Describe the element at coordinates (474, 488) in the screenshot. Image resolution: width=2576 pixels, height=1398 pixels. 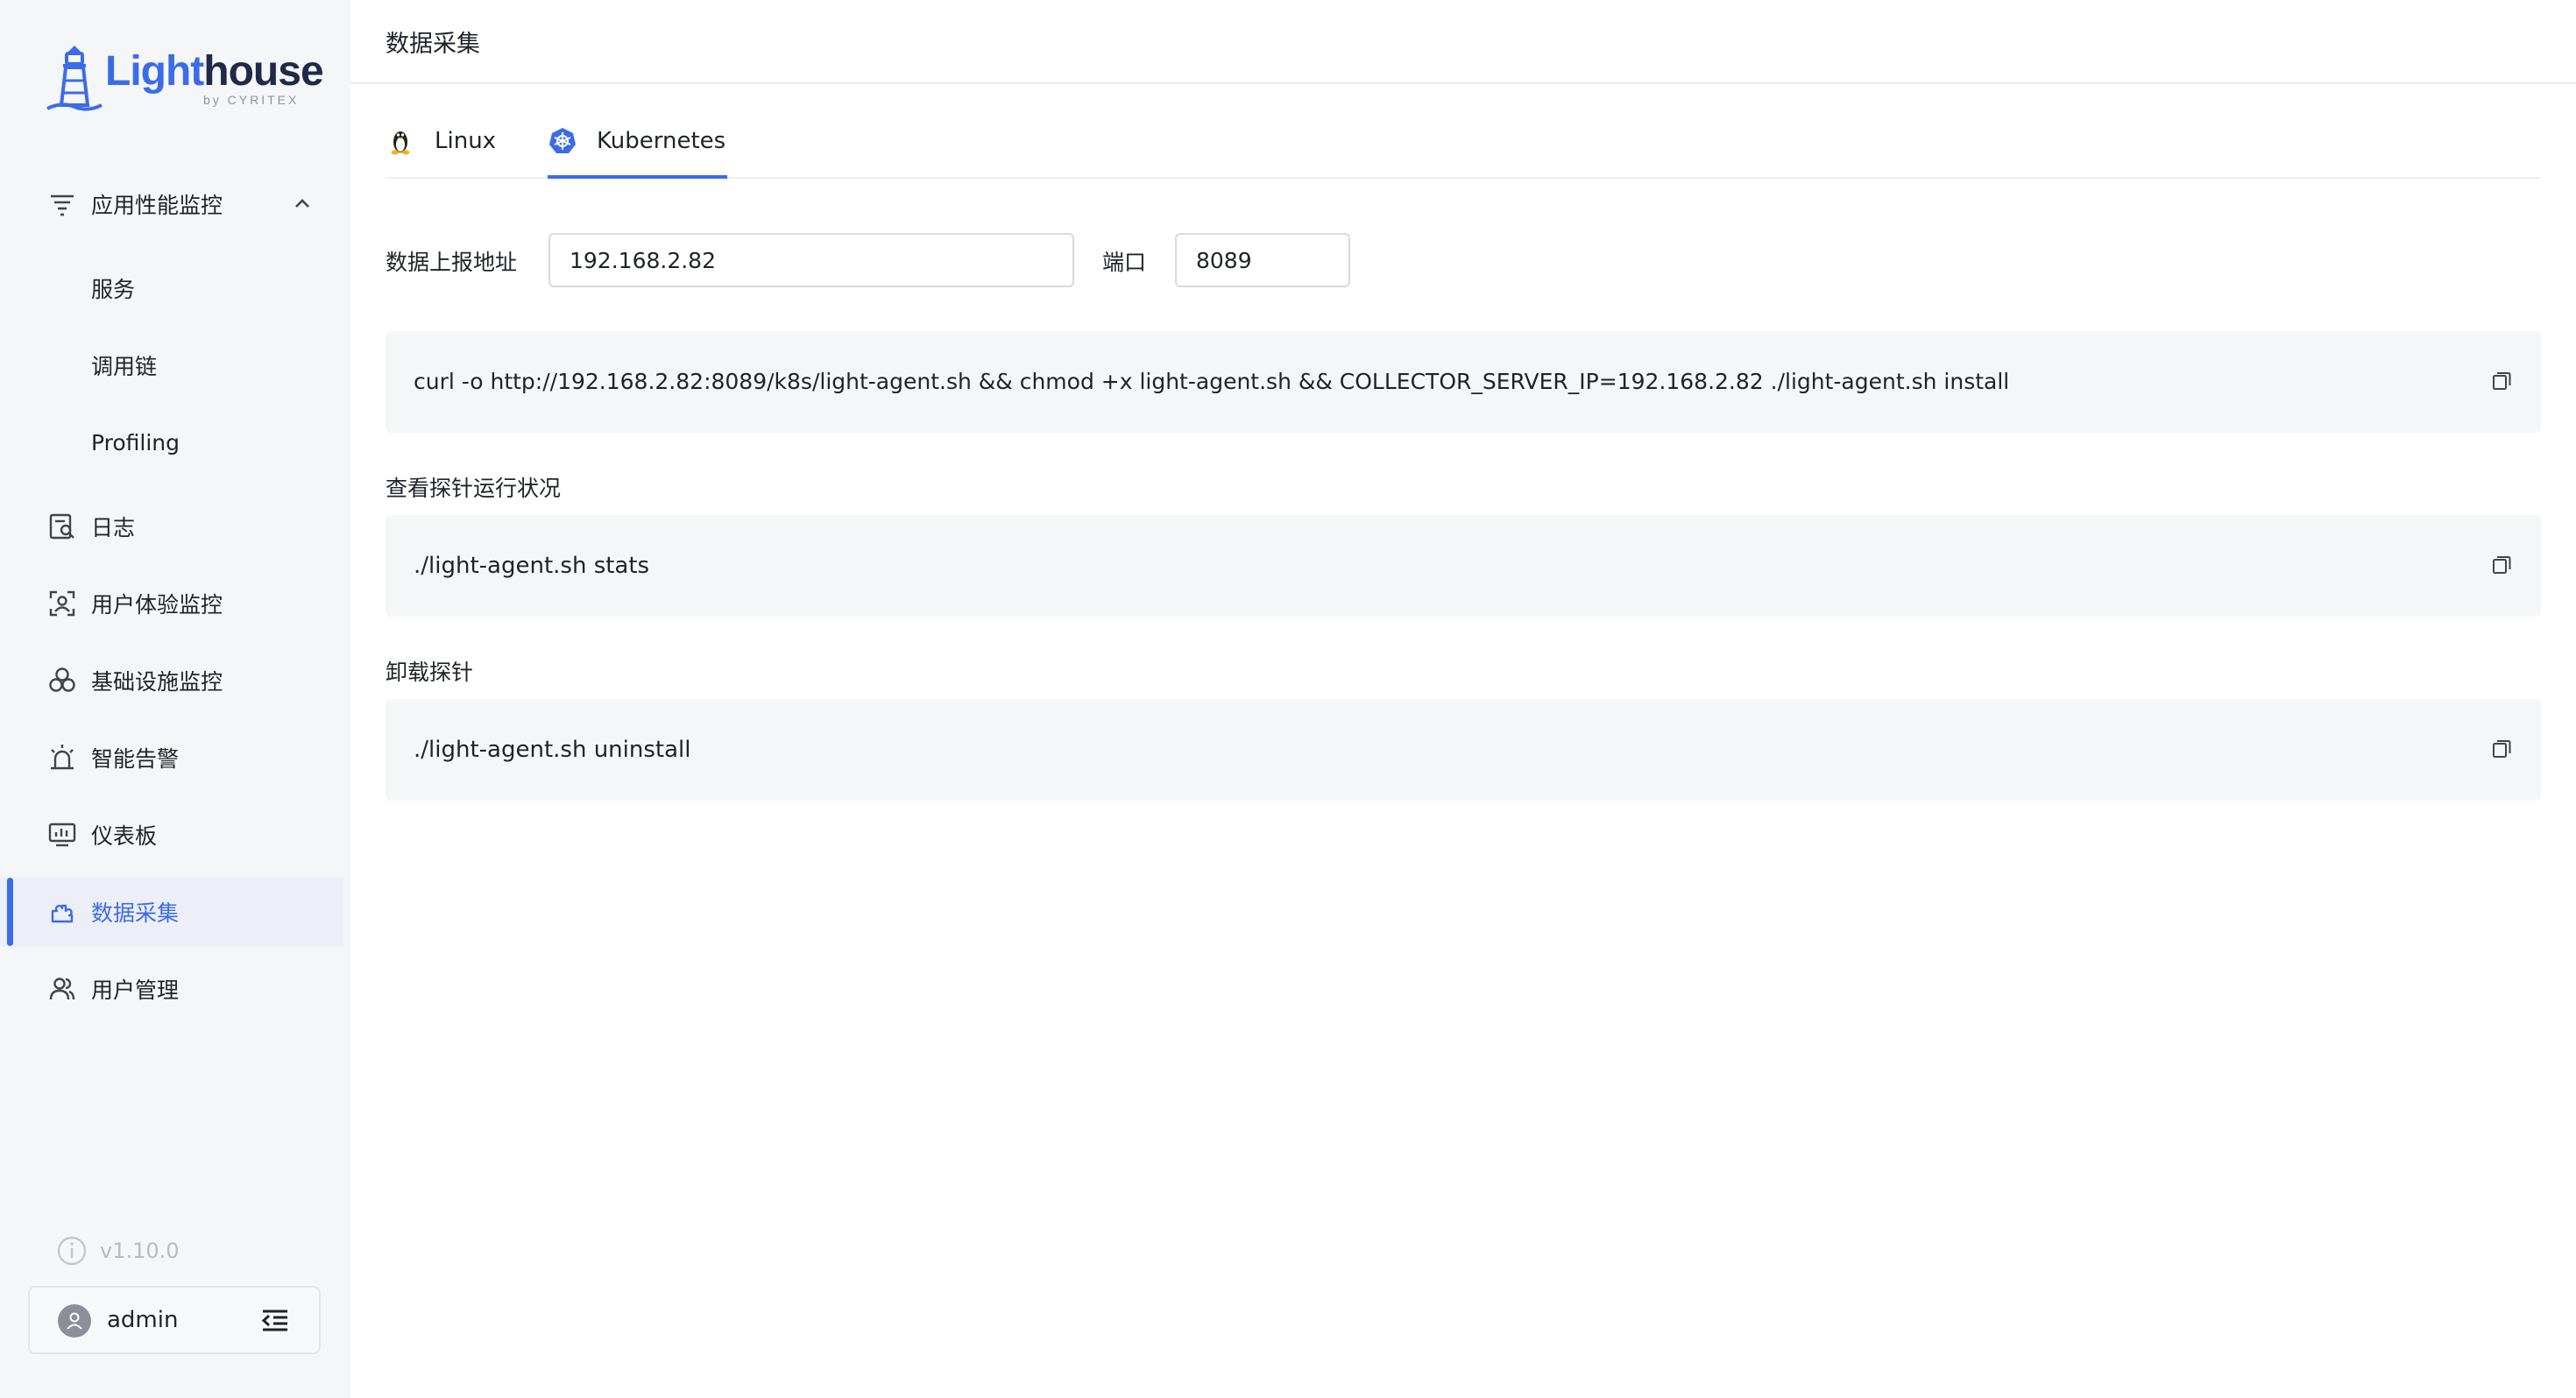
I see `status-section-label: 查看探针运行状况` at that location.